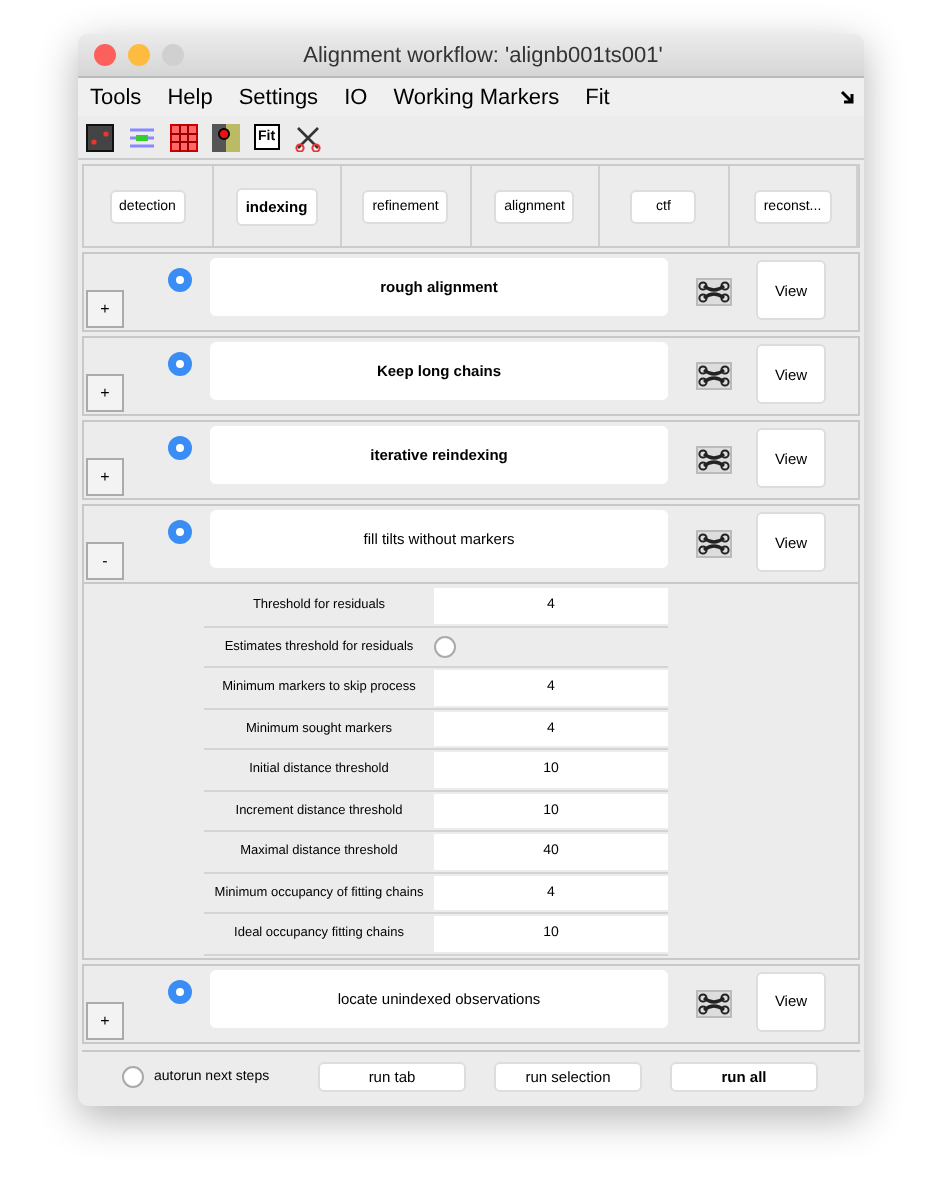 The height and width of the screenshot is (1198, 942). What do you see at coordinates (476, 97) in the screenshot?
I see `menu-item: Working Markers` at bounding box center [476, 97].